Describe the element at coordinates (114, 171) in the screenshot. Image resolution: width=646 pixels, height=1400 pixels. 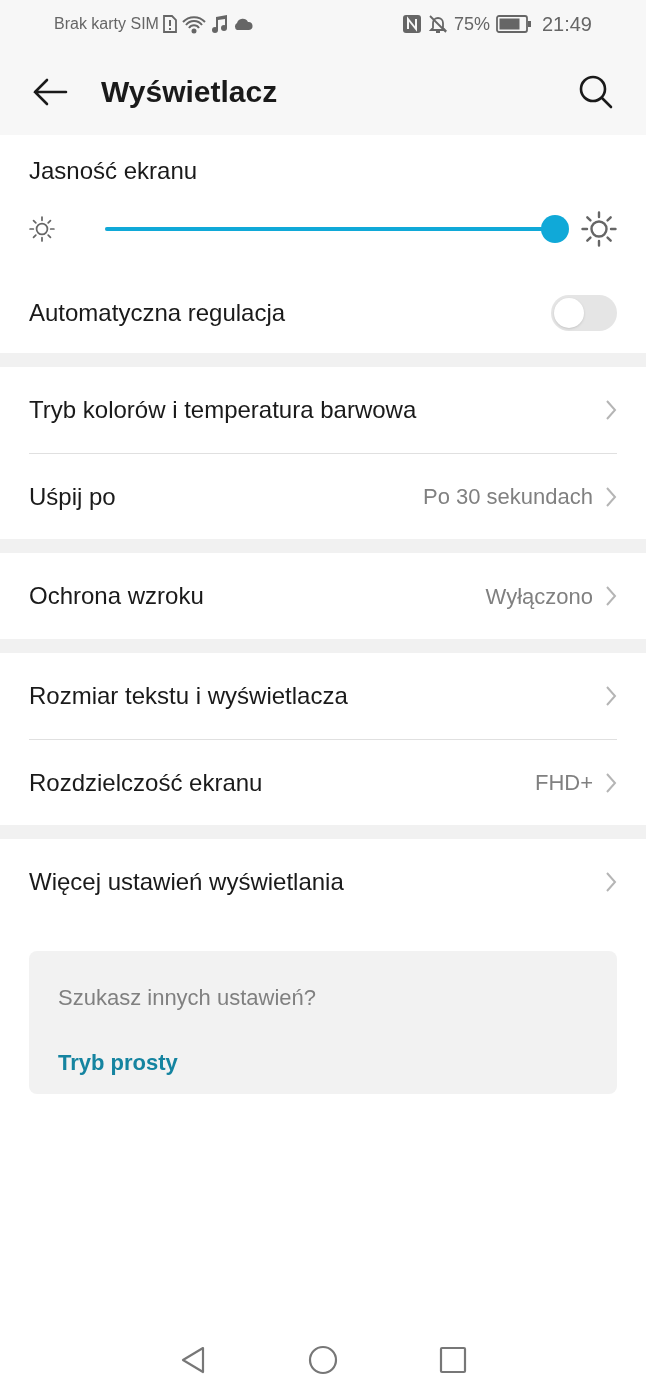
I see `brightness-label: Jasność ekranu` at that location.